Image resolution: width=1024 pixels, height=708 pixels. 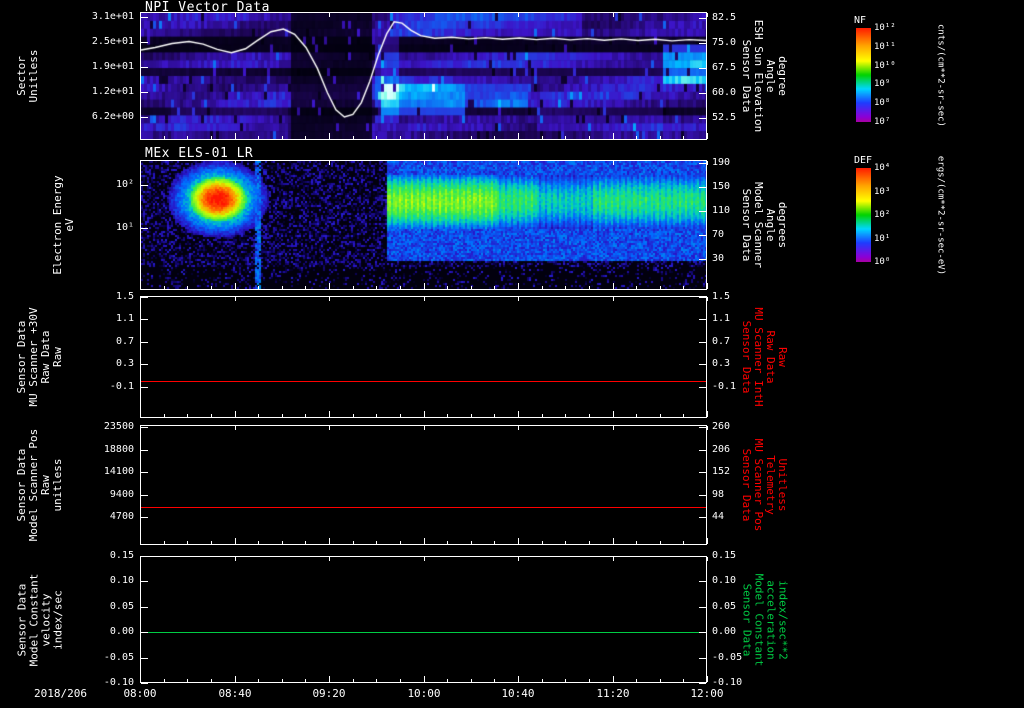 What do you see at coordinates (613, 693) in the screenshot?
I see `x-tick-label: 11:20` at bounding box center [613, 693].